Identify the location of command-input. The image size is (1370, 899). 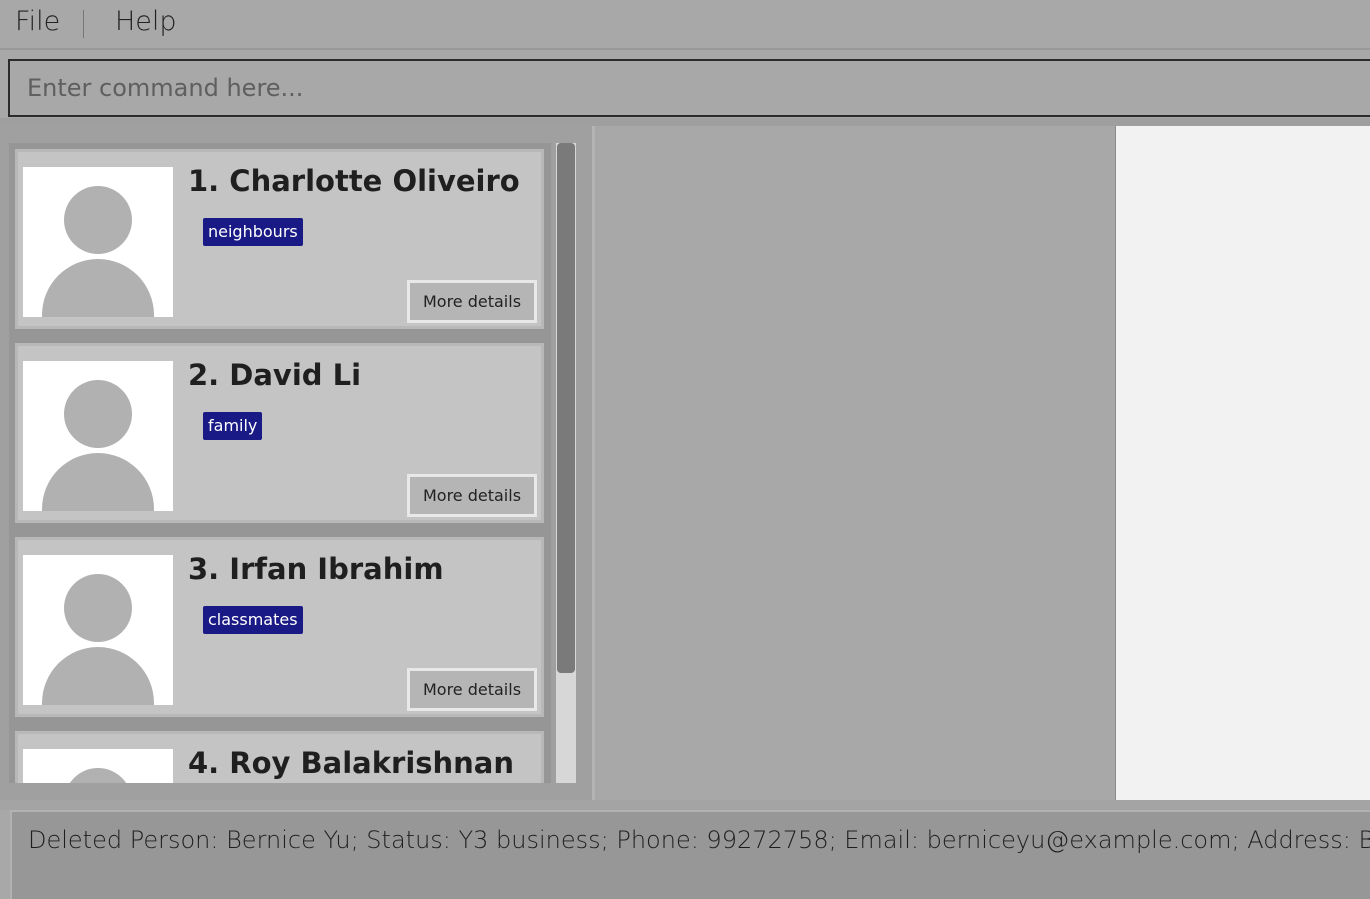
(690, 88).